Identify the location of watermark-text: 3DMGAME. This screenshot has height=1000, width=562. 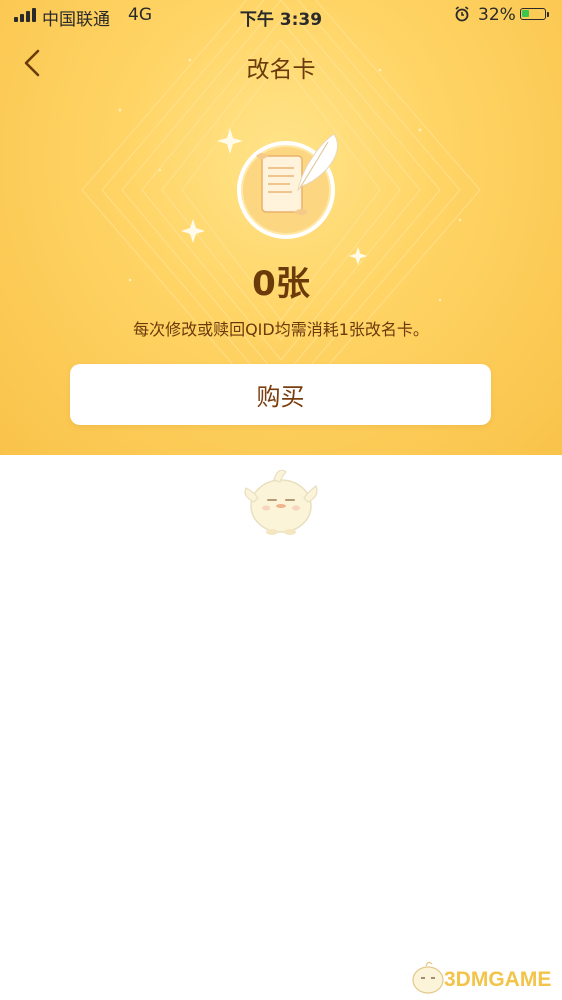
(498, 979).